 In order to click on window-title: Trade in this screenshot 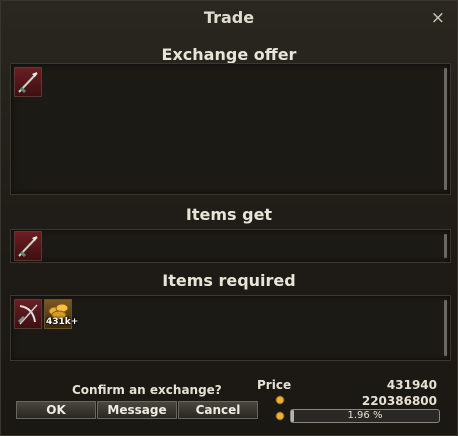, I will do `click(229, 17)`.